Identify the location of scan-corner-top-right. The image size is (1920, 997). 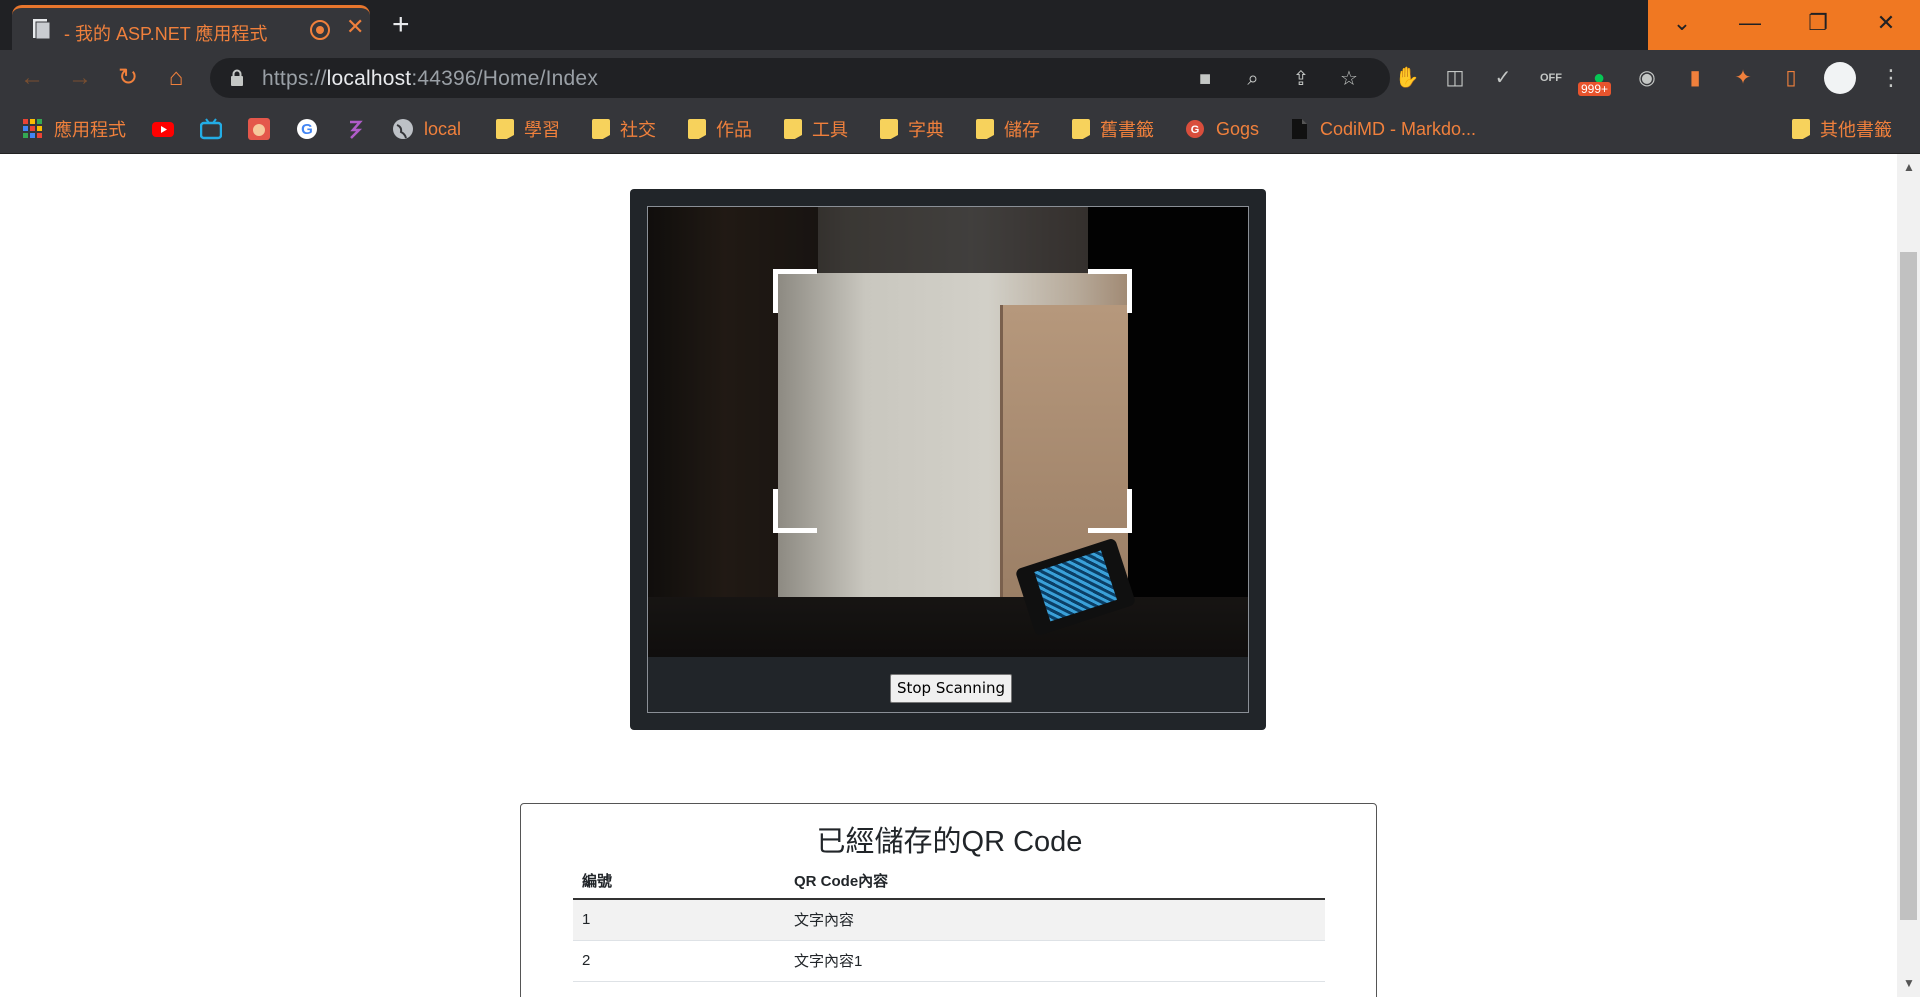
(1110, 291).